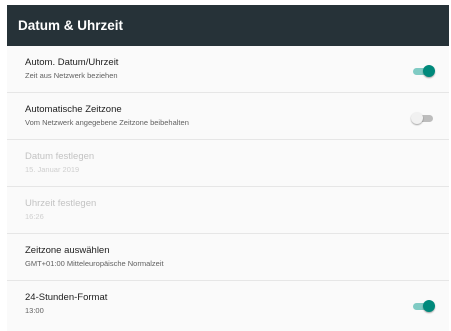 The width and height of the screenshot is (451, 331). I want to click on setting-title: Zeitzone auswählen, so click(67, 250).